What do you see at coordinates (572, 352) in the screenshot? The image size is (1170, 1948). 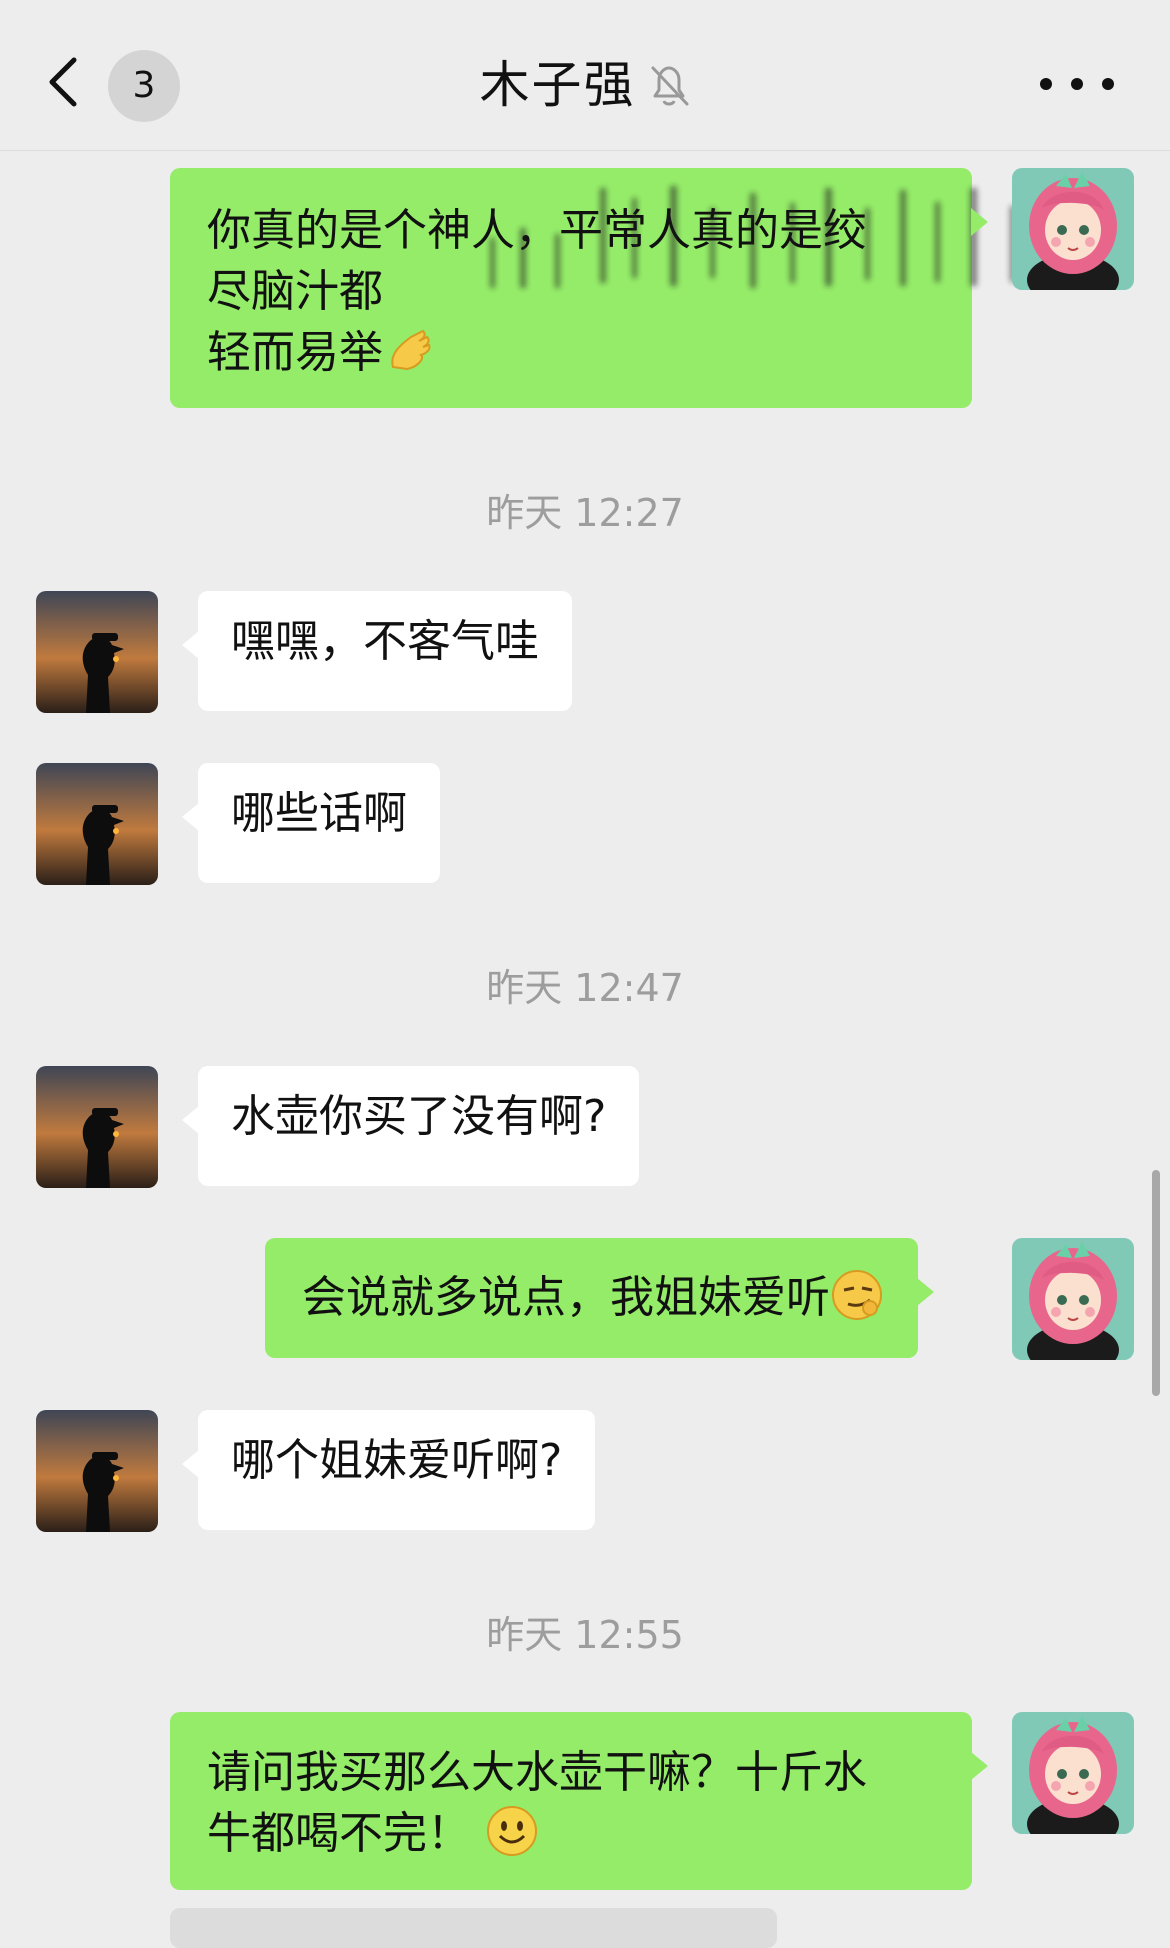 I see `message-text-line: 轻而易举` at bounding box center [572, 352].